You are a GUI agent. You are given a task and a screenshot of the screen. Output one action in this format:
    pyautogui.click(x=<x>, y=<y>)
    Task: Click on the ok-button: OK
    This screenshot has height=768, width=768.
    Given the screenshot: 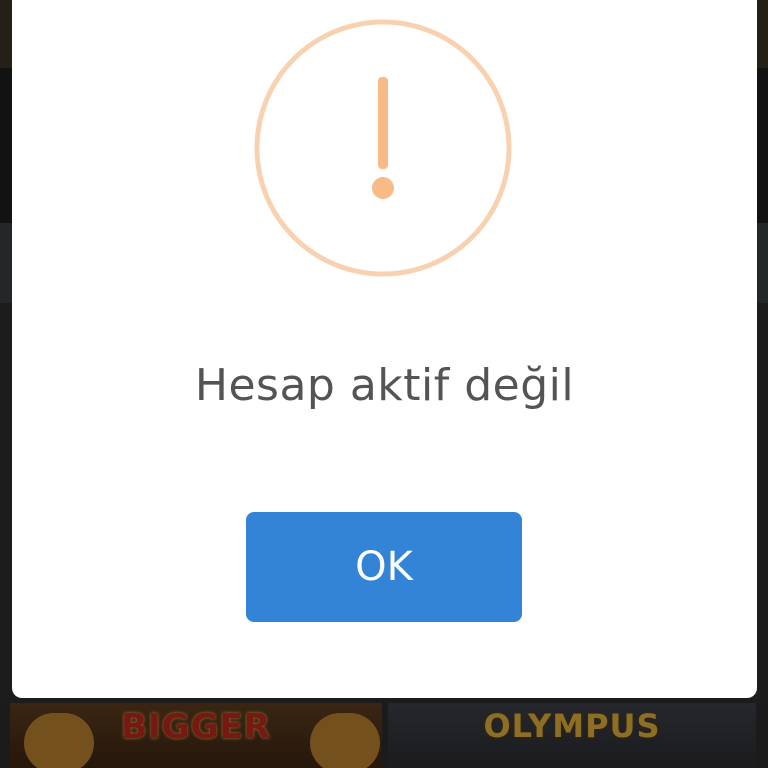 What is the action you would take?
    pyautogui.click(x=384, y=567)
    